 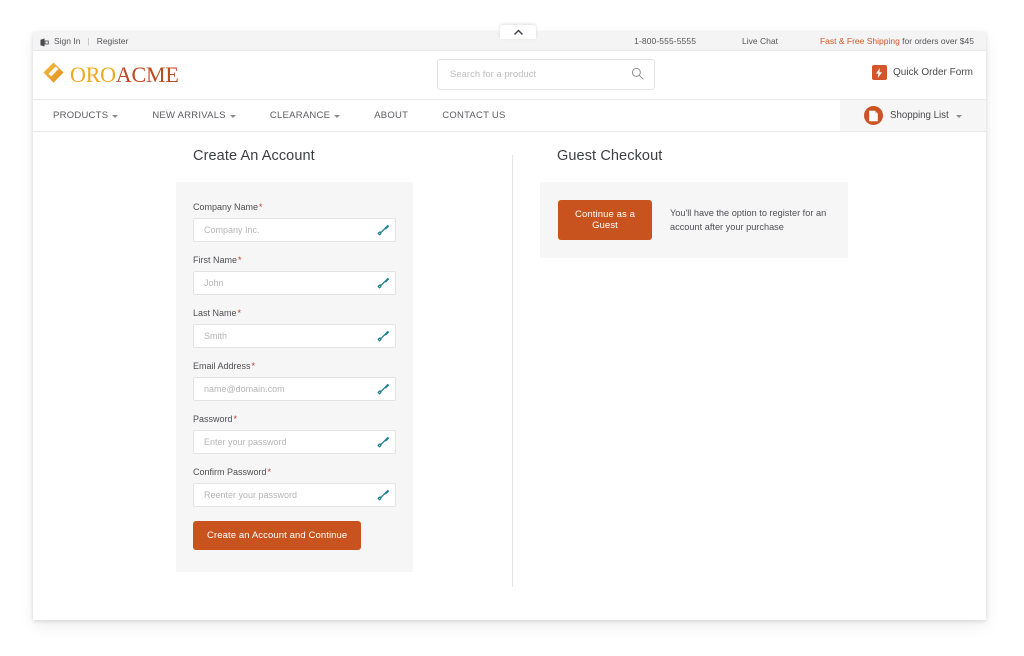 I want to click on company-name-input-wrap, so click(x=294, y=230).